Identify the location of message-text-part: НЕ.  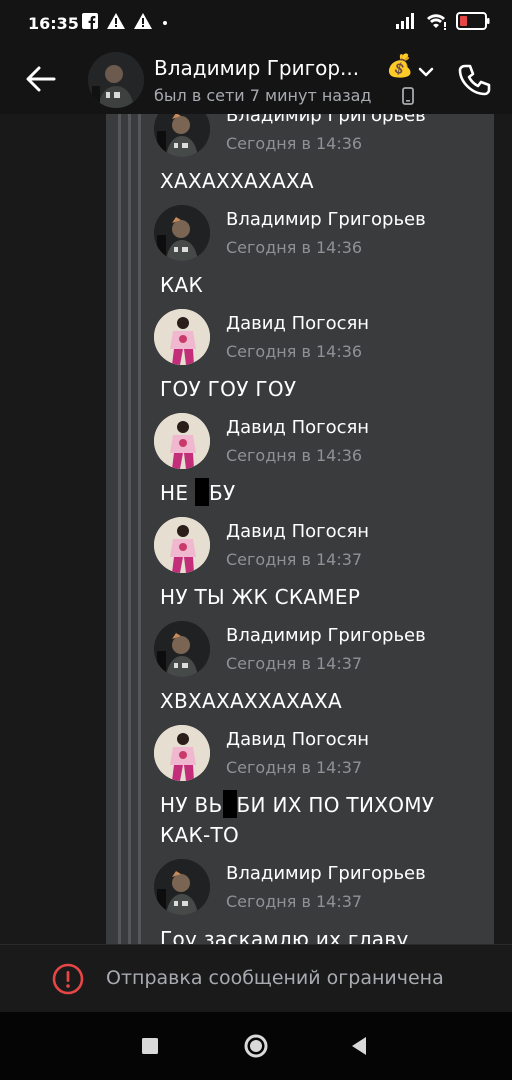
(177, 493).